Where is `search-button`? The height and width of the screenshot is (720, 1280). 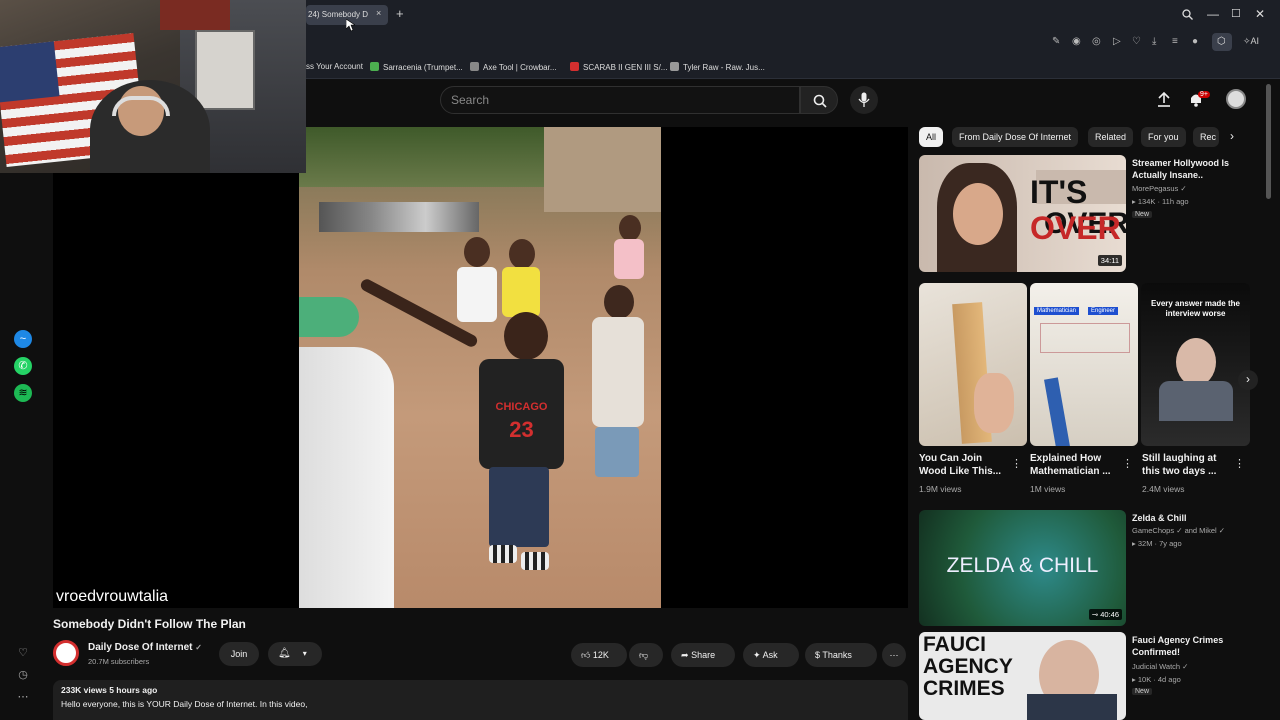
search-button is located at coordinates (819, 100).